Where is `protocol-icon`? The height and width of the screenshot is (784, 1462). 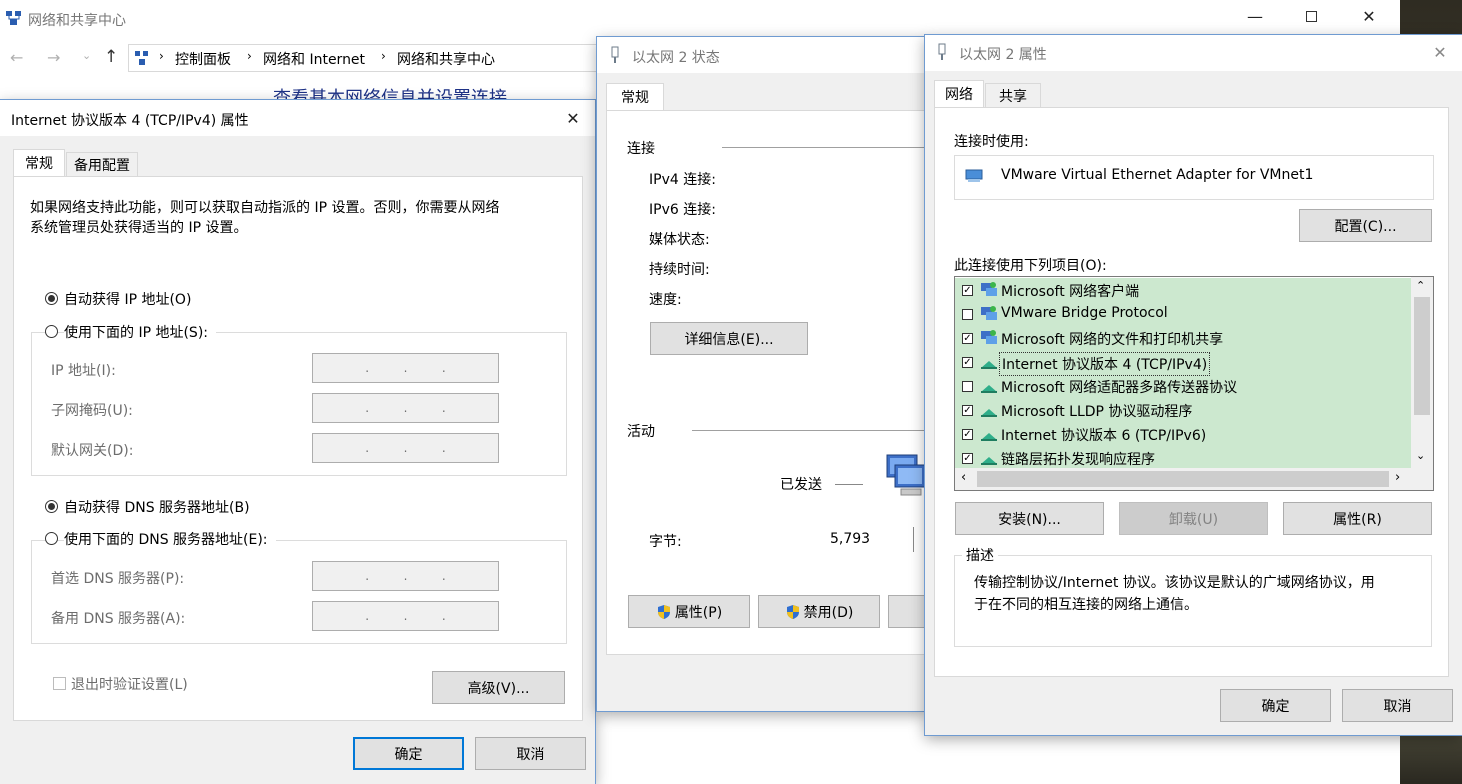 protocol-icon is located at coordinates (989, 411).